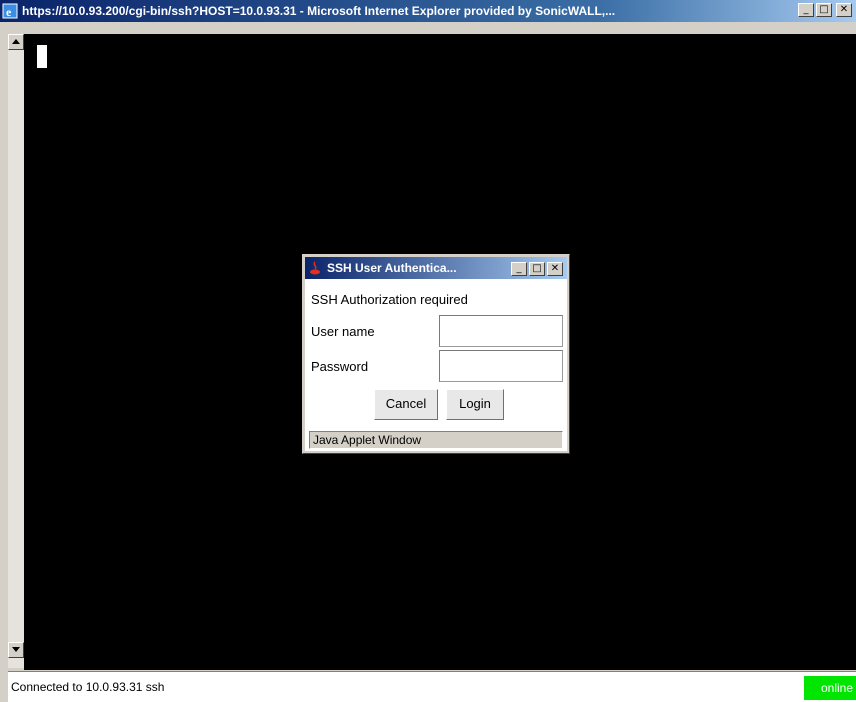  I want to click on dialog-minimize-button: _, so click(519, 269).